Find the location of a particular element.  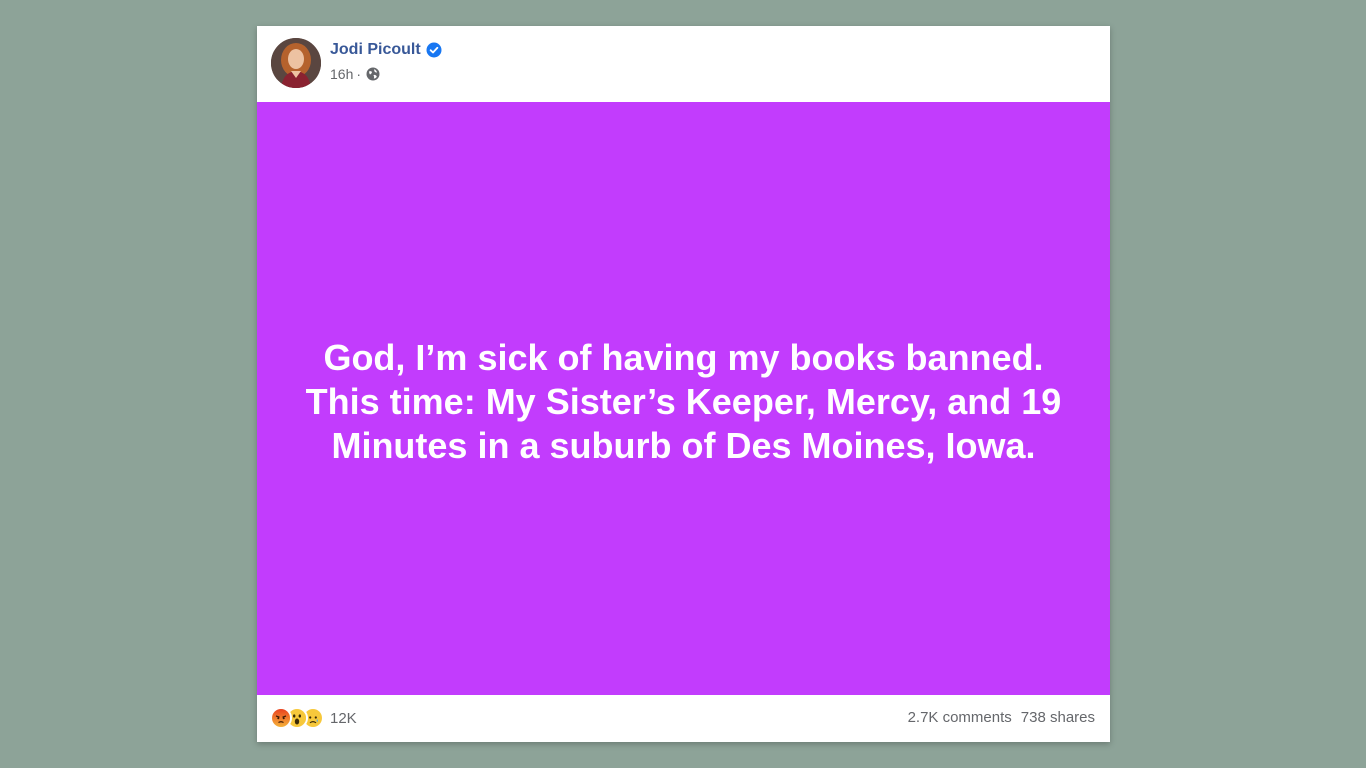

post-timestamp-link: 16h is located at coordinates (341, 74).